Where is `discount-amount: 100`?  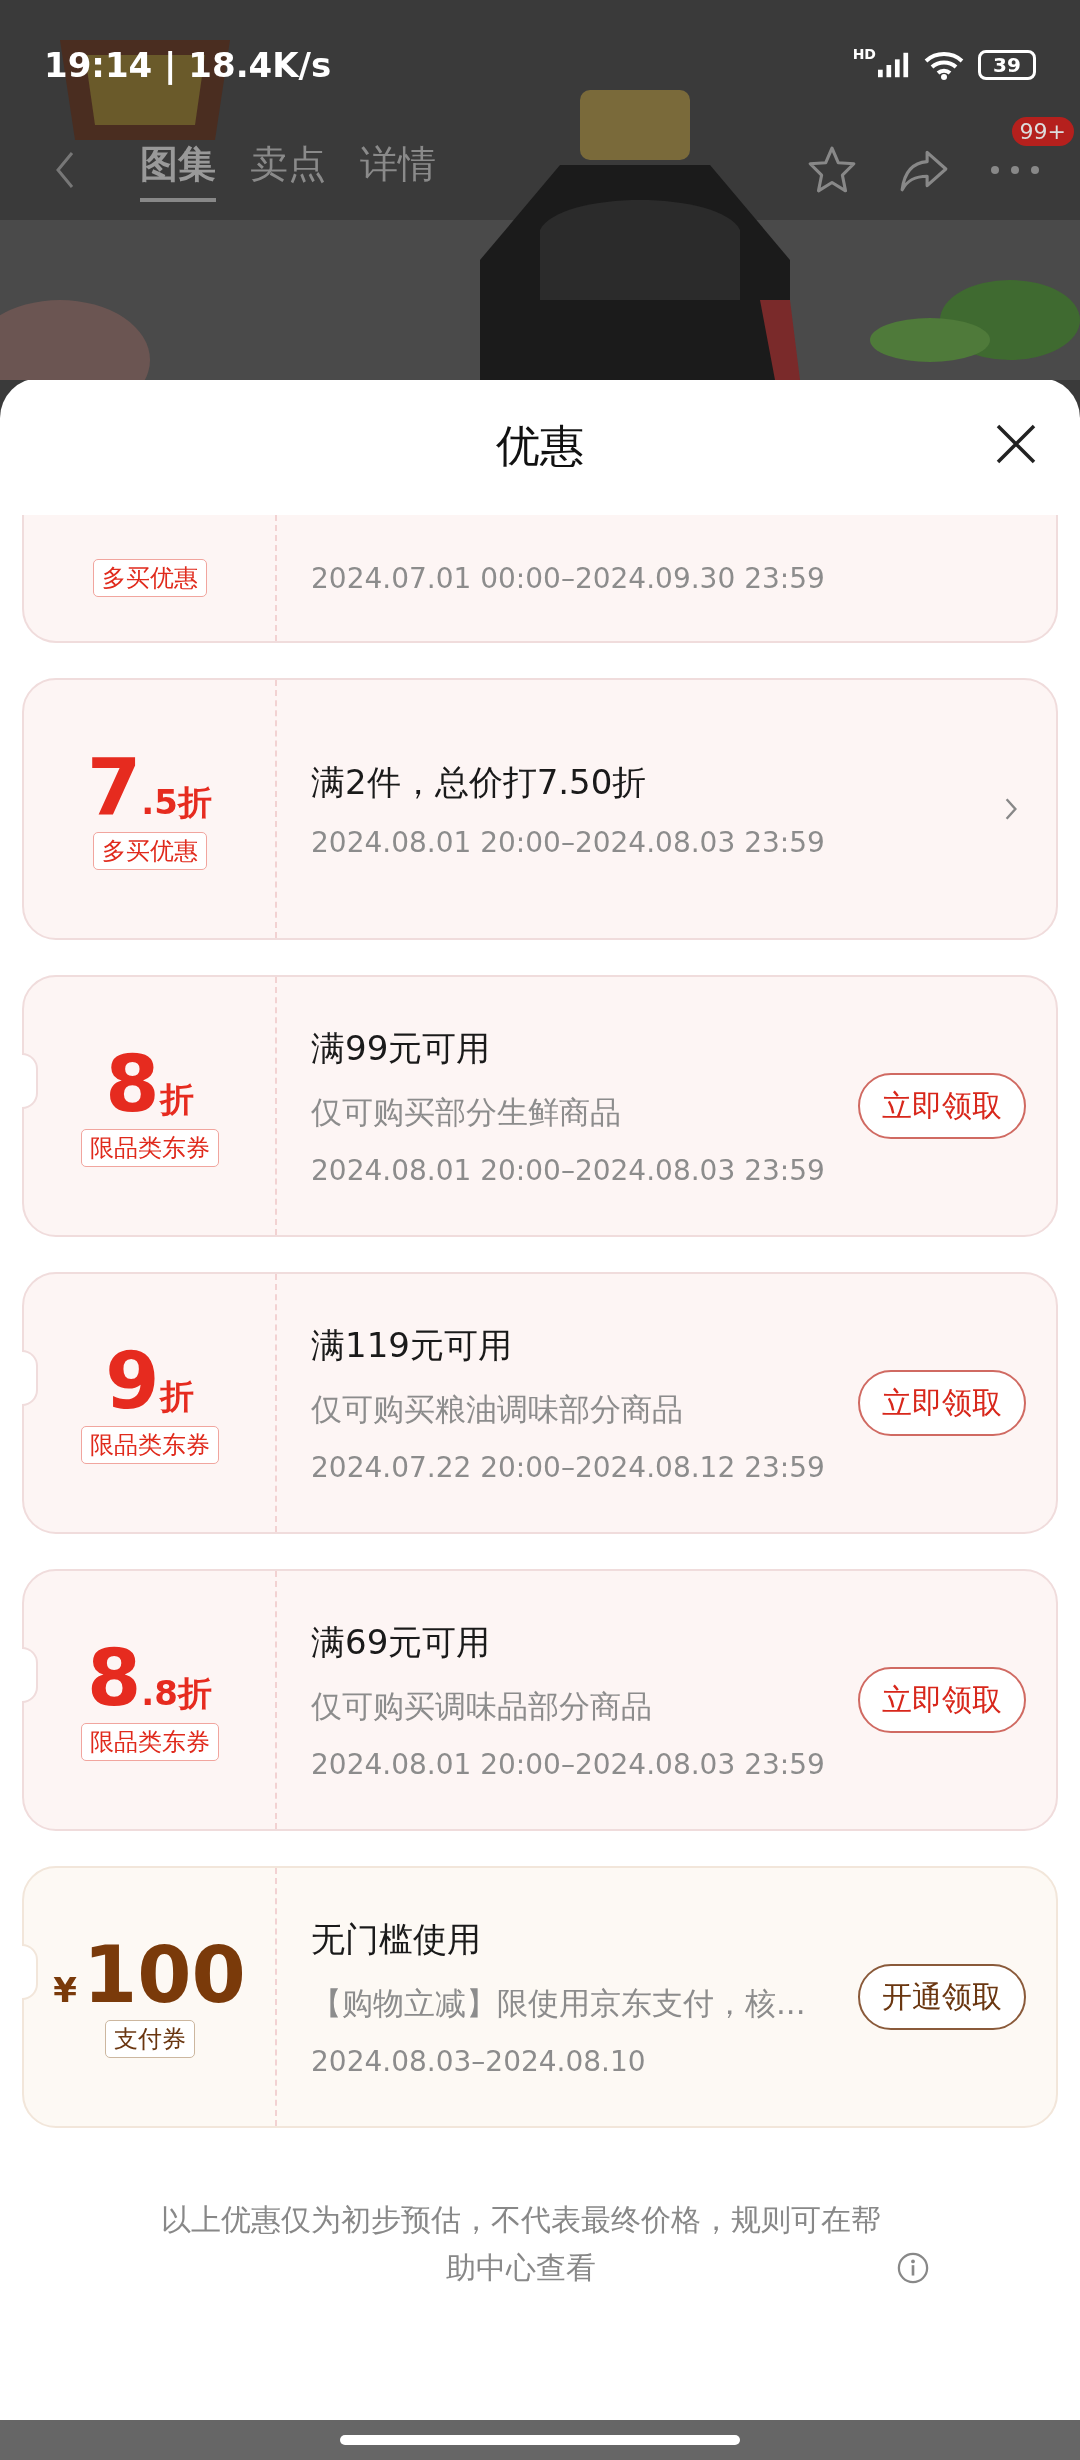 discount-amount: 100 is located at coordinates (164, 1975).